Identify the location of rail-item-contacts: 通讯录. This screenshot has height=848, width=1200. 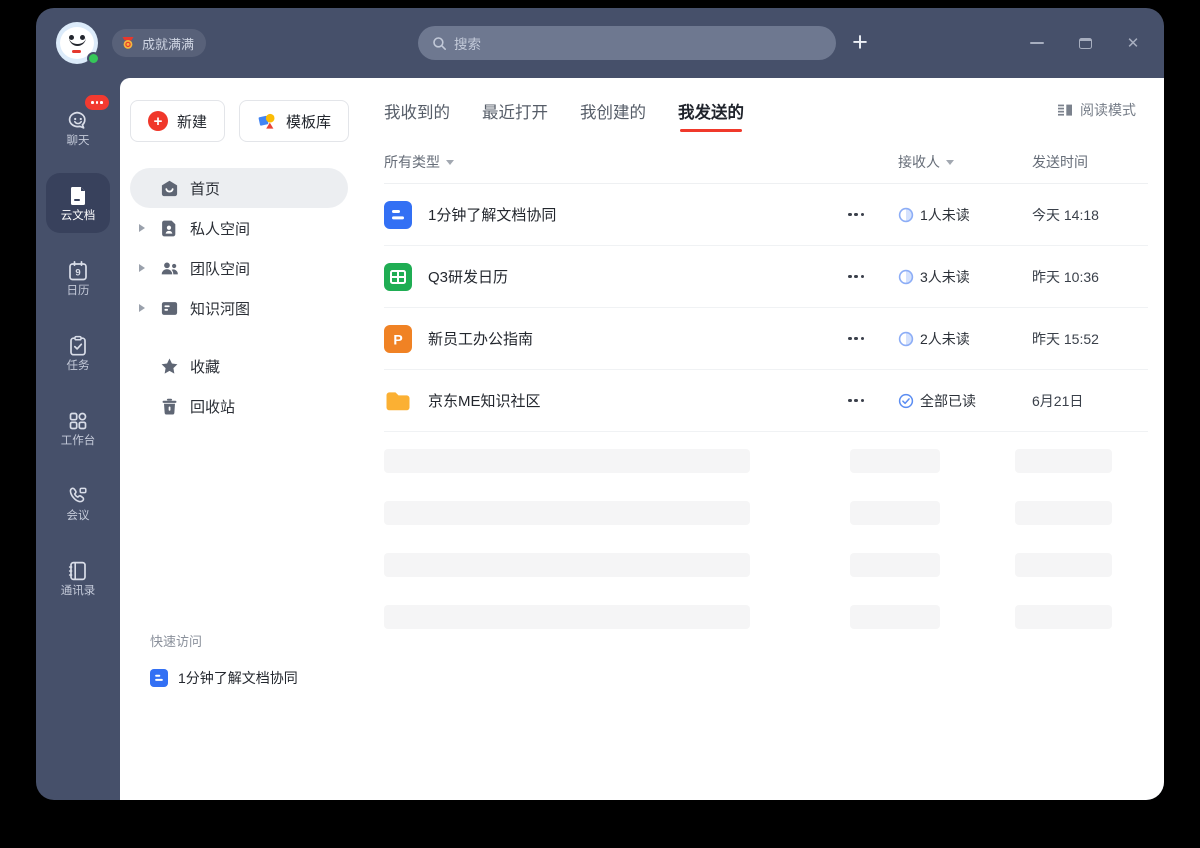
(78, 578).